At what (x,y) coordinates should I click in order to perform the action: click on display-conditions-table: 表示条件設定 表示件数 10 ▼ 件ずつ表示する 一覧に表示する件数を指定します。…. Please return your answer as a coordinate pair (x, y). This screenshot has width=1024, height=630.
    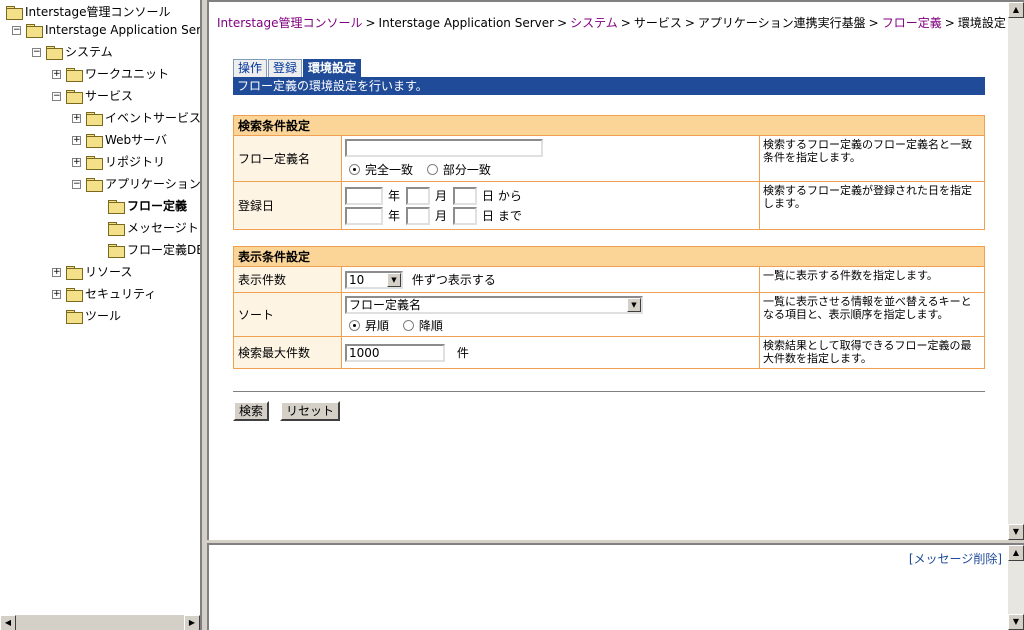
    Looking at the image, I should click on (609, 307).